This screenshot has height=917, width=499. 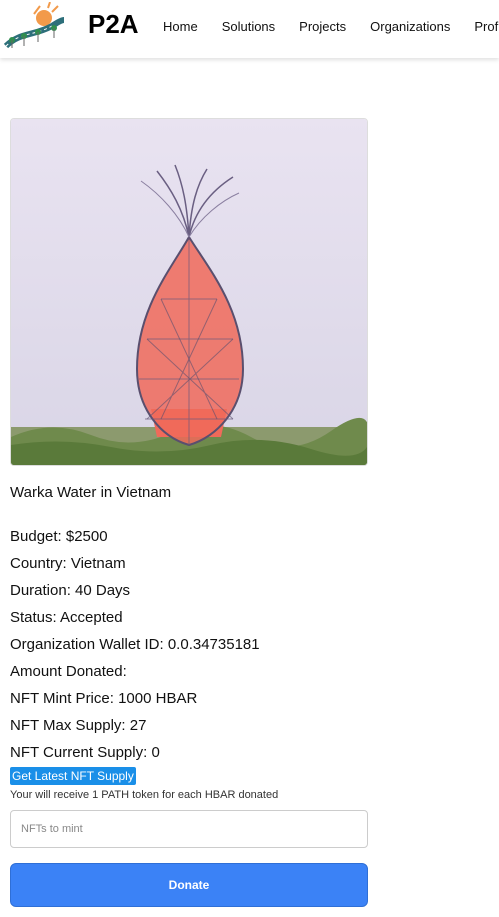 What do you see at coordinates (322, 26) in the screenshot?
I see `nav-projects: Projects` at bounding box center [322, 26].